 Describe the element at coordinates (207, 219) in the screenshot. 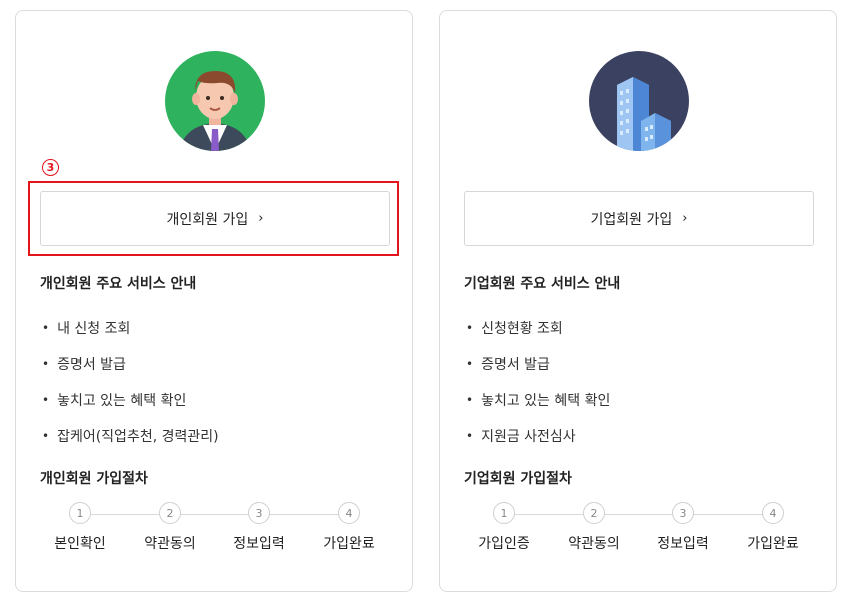

I see `personal-join-label: 개인회원 가입` at that location.